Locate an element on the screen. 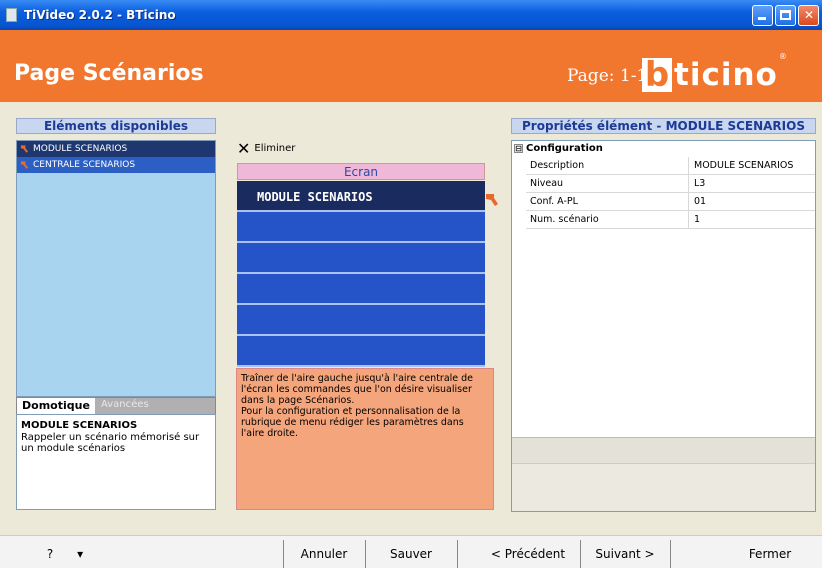 This screenshot has height=568, width=822. app-icon is located at coordinates (11, 15).